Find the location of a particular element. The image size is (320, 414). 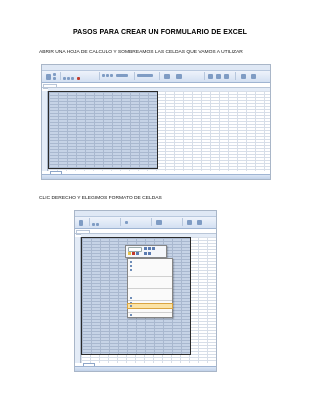

wrap-text-icon is located at coordinates (122, 75).